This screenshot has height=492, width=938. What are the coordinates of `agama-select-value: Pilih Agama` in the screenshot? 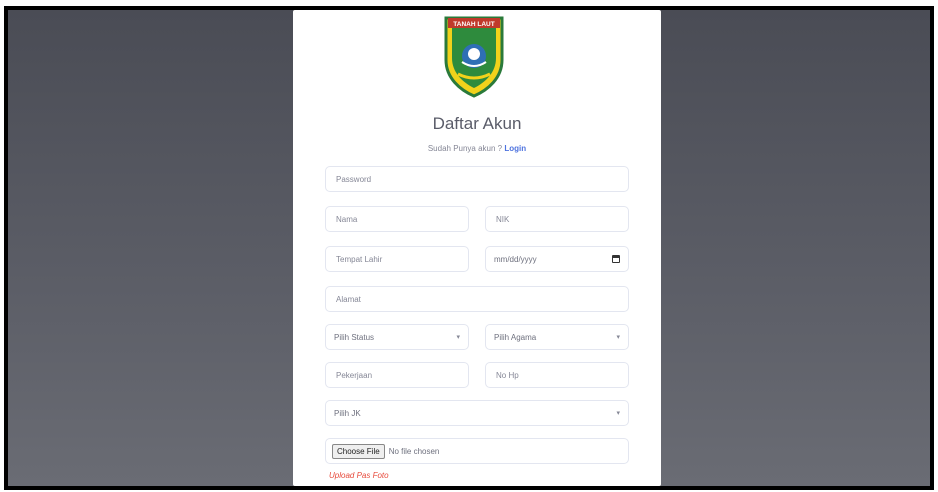 It's located at (515, 337).